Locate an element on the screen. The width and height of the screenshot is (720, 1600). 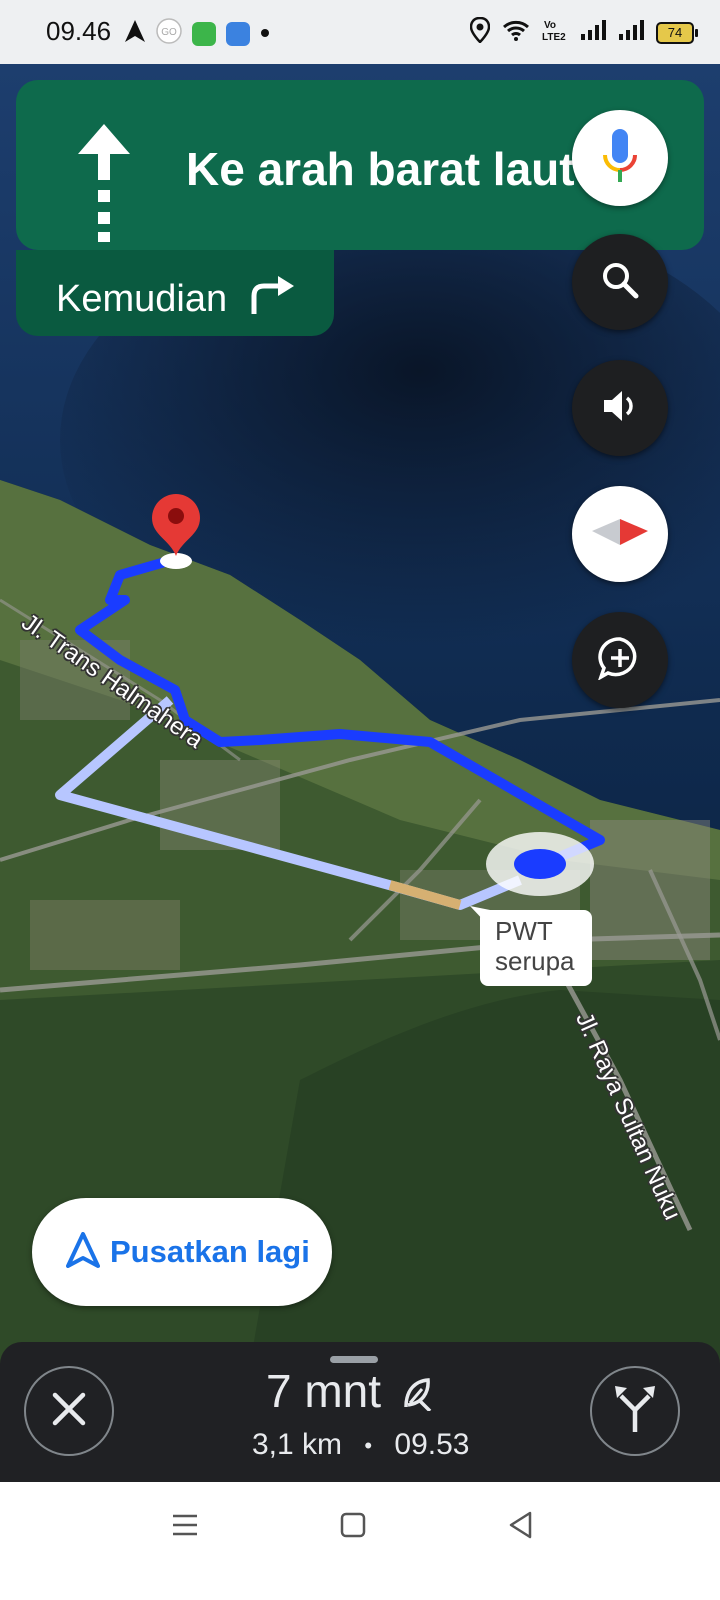
menu-icon is located at coordinates (185, 1527).